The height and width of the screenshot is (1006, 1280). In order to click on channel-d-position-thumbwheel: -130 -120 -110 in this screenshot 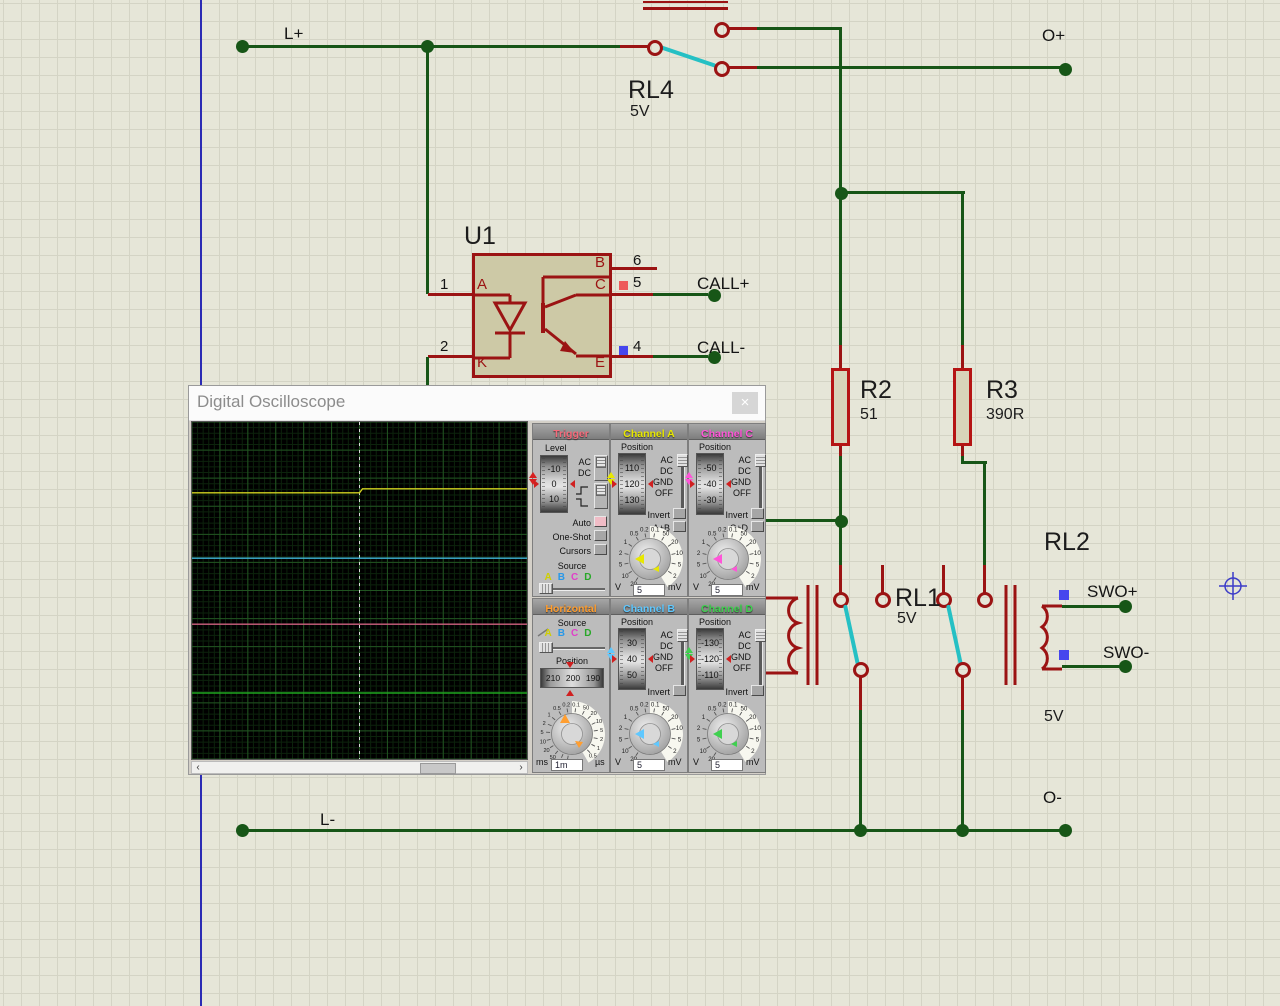, I will do `click(710, 659)`.